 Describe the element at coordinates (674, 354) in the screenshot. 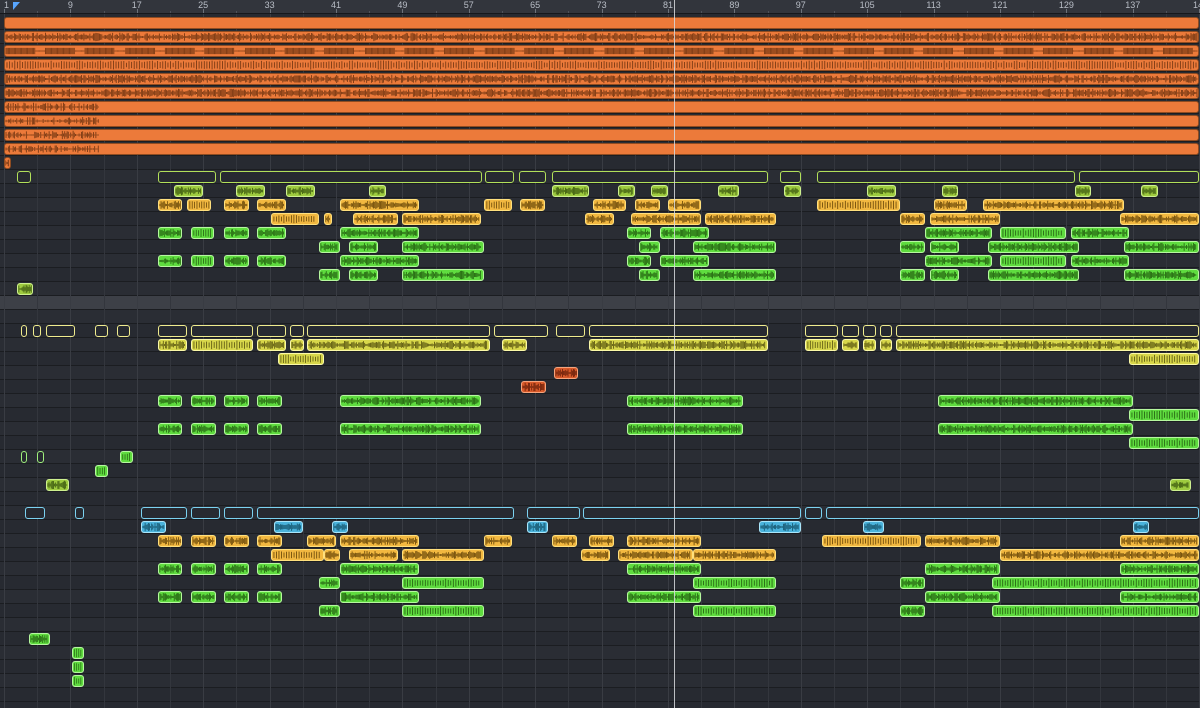

I see `playhead-line` at that location.